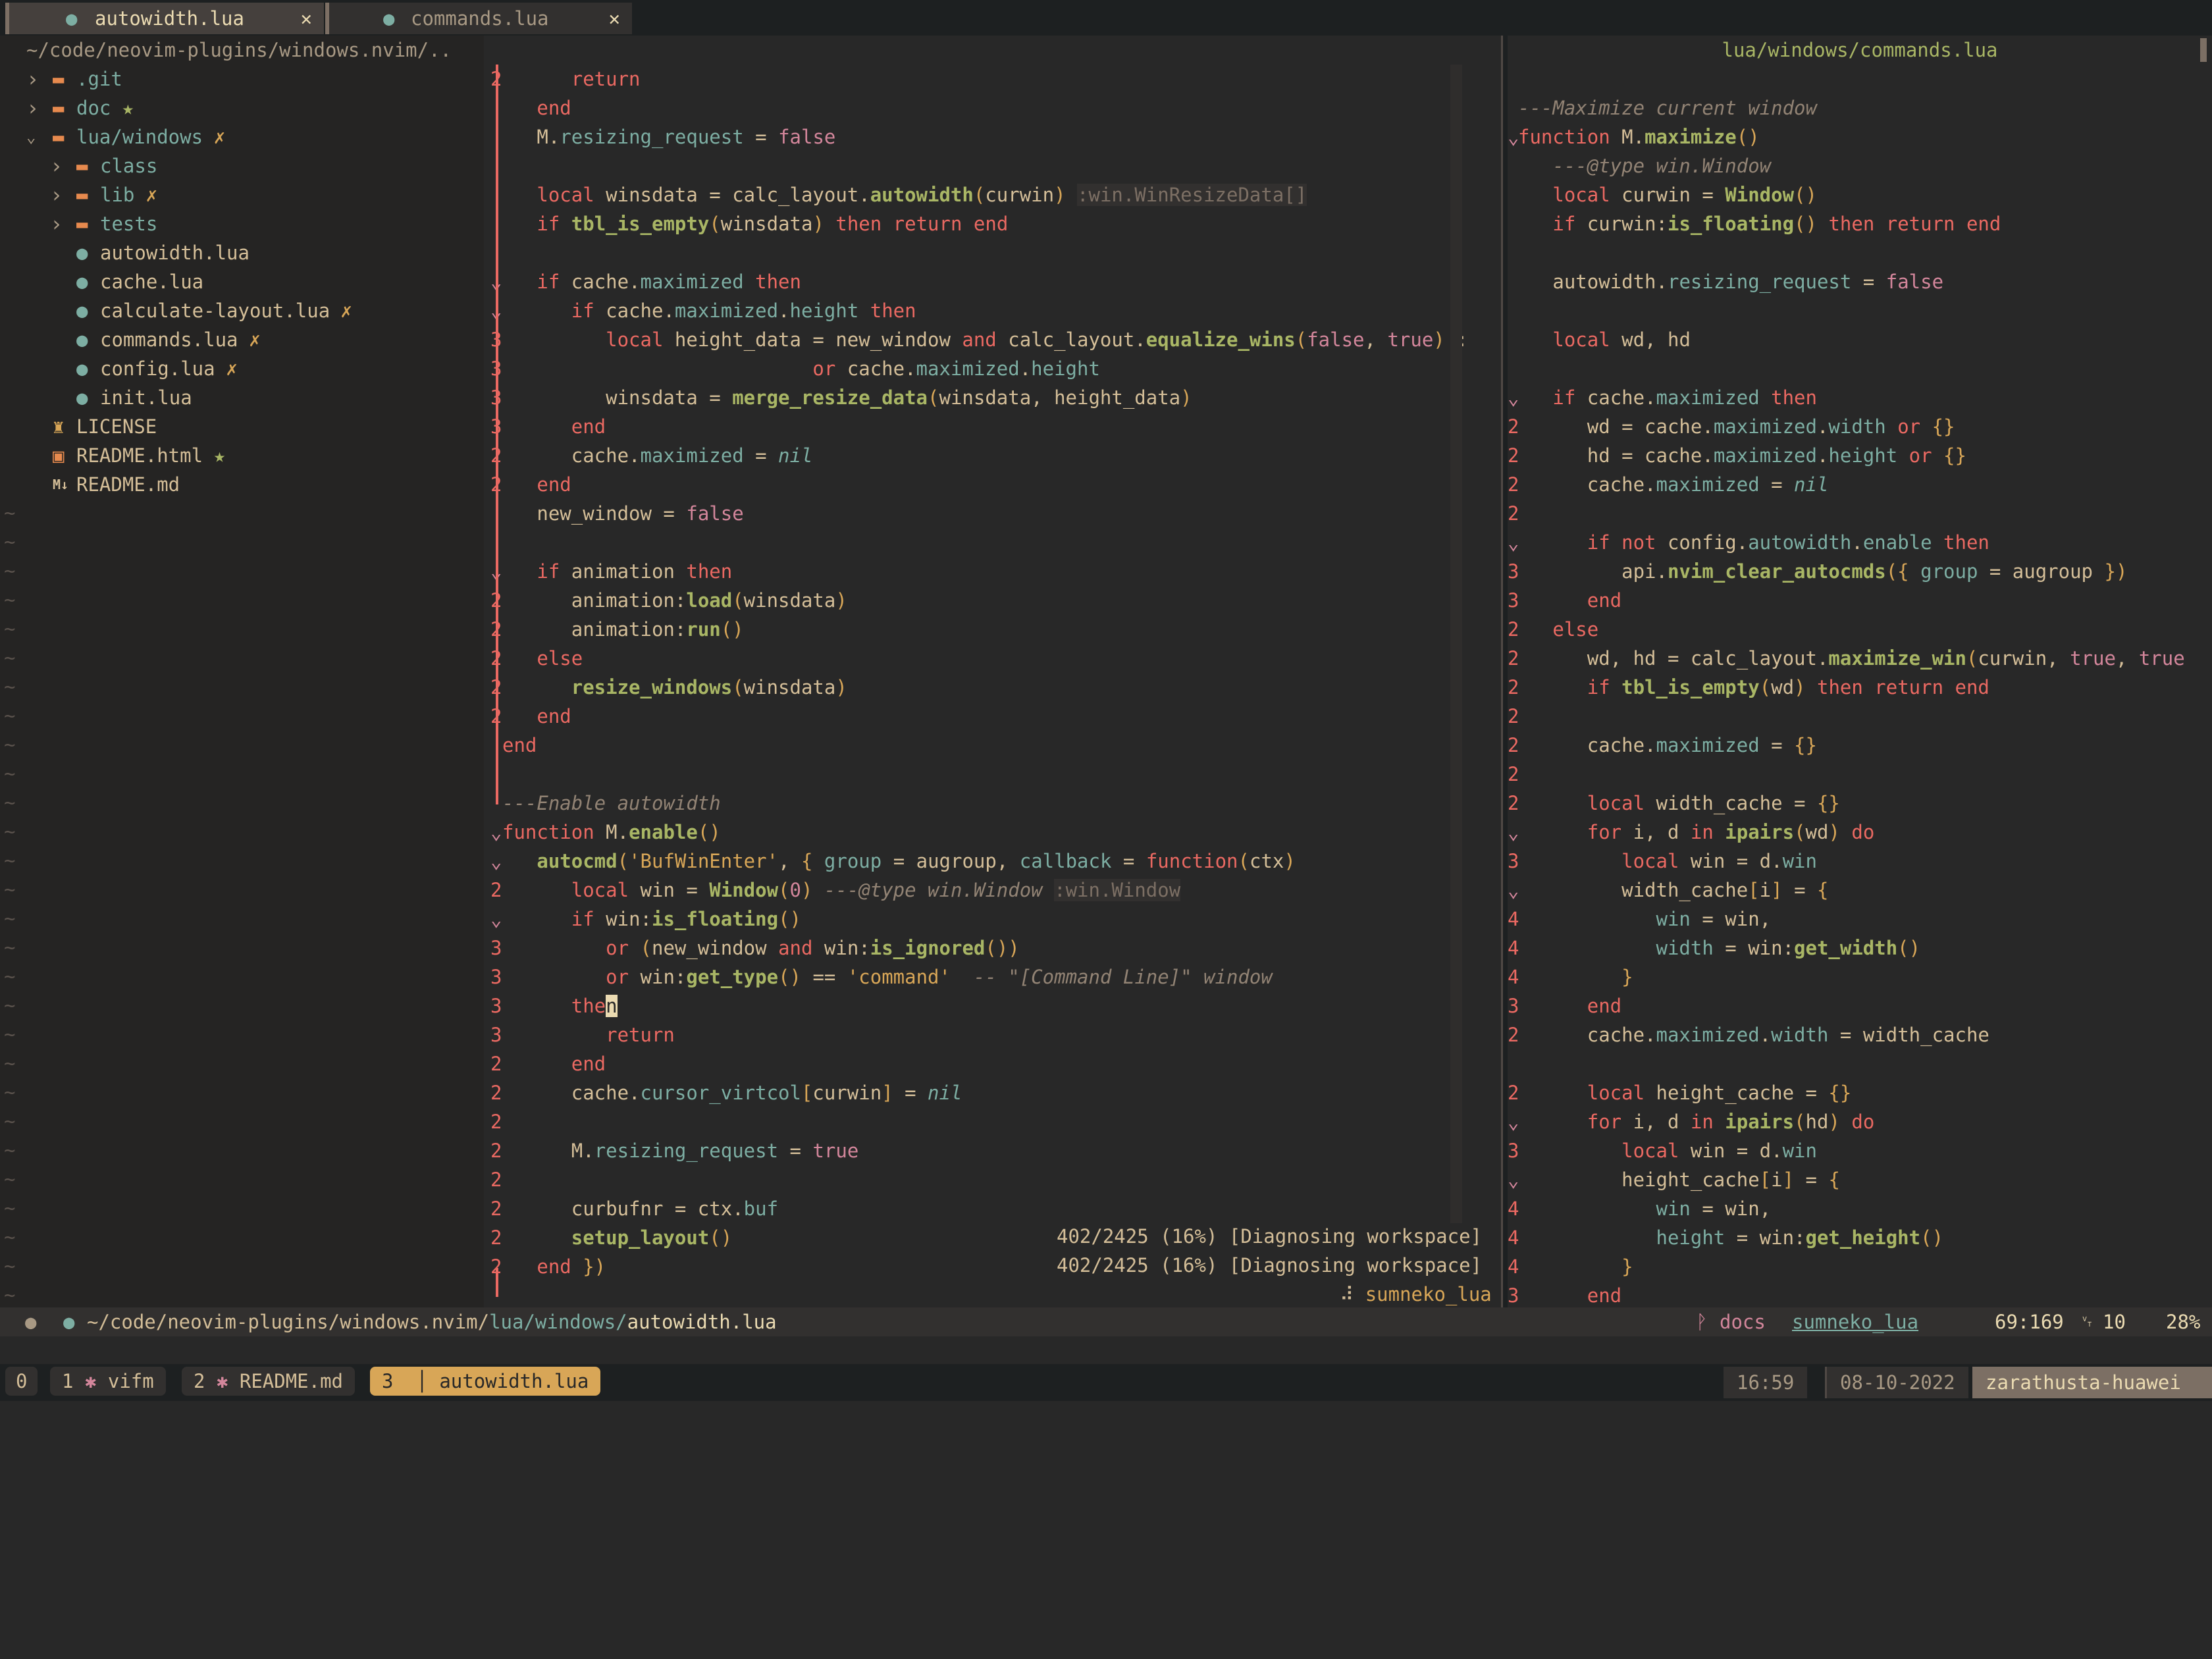 This screenshot has width=2212, height=1659. I want to click on code-line: 3 then, so click(992, 1005).